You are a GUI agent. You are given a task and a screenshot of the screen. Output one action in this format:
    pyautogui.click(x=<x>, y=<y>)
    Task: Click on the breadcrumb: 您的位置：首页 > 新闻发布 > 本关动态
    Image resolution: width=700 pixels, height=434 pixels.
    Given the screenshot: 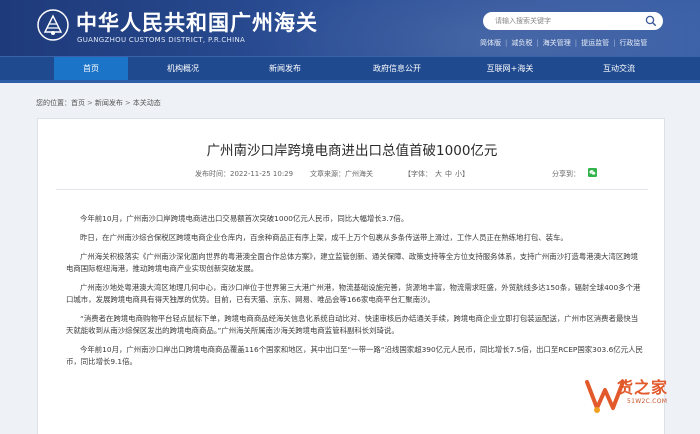 What is the action you would take?
    pyautogui.click(x=98, y=103)
    